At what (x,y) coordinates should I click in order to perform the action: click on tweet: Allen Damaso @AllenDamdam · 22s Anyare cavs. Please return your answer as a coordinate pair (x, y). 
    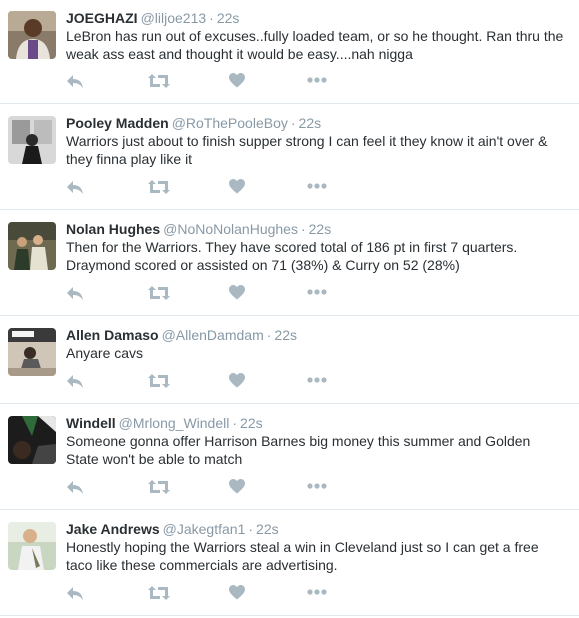
    Looking at the image, I should click on (289, 360).